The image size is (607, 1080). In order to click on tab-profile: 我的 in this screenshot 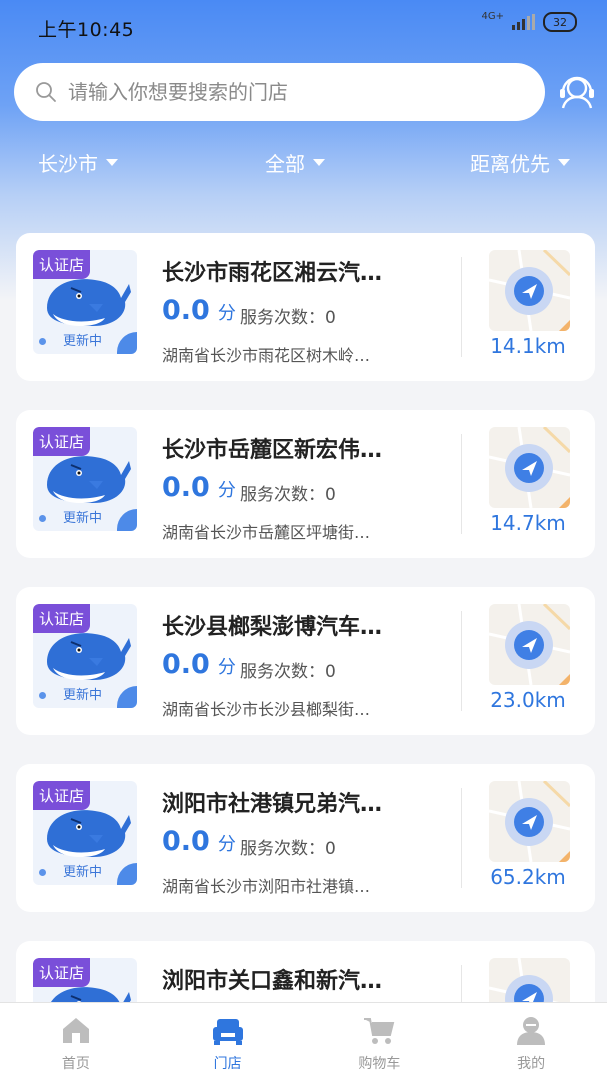, I will do `click(531, 1041)`.